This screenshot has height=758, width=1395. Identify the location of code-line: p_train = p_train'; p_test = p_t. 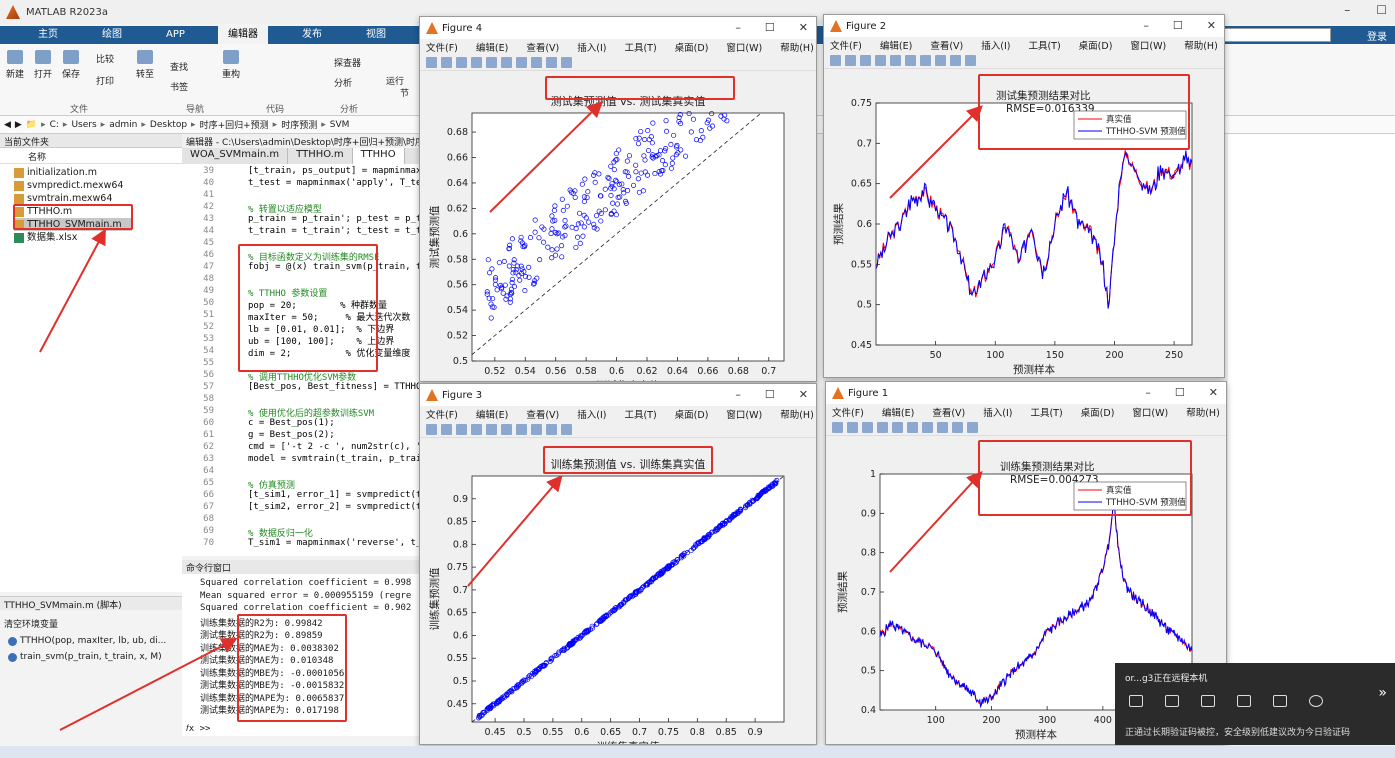
(334, 219).